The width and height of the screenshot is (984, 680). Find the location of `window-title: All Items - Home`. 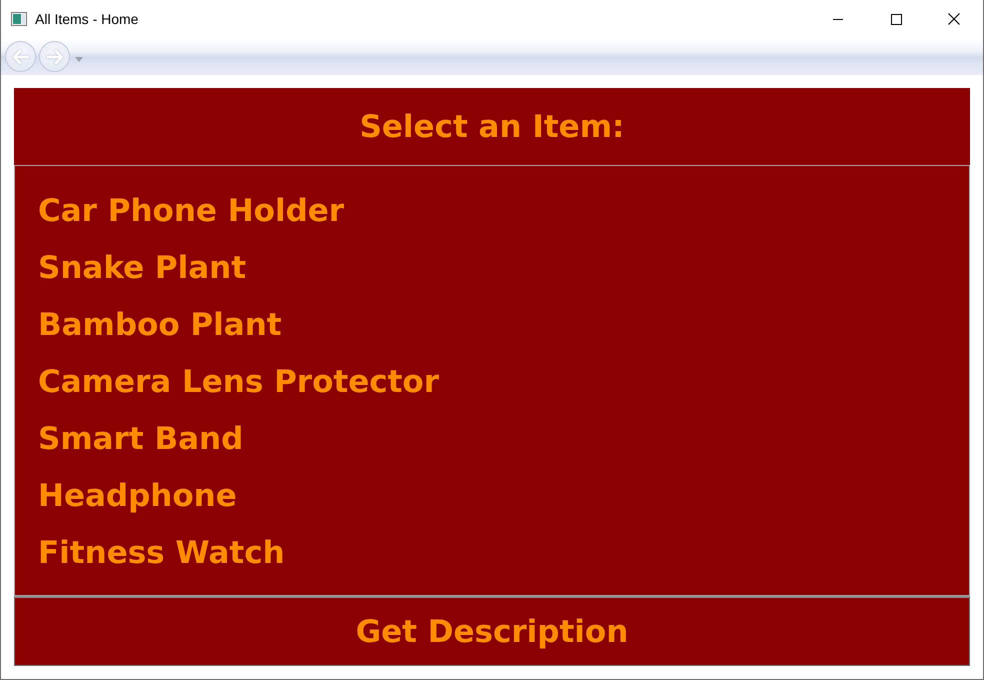

window-title: All Items - Home is located at coordinates (86, 19).